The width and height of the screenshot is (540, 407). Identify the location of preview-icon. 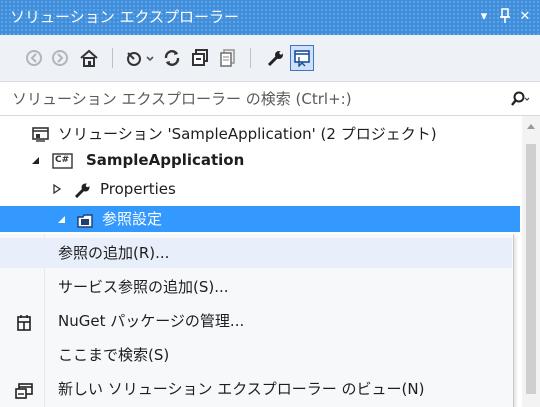
(302, 58).